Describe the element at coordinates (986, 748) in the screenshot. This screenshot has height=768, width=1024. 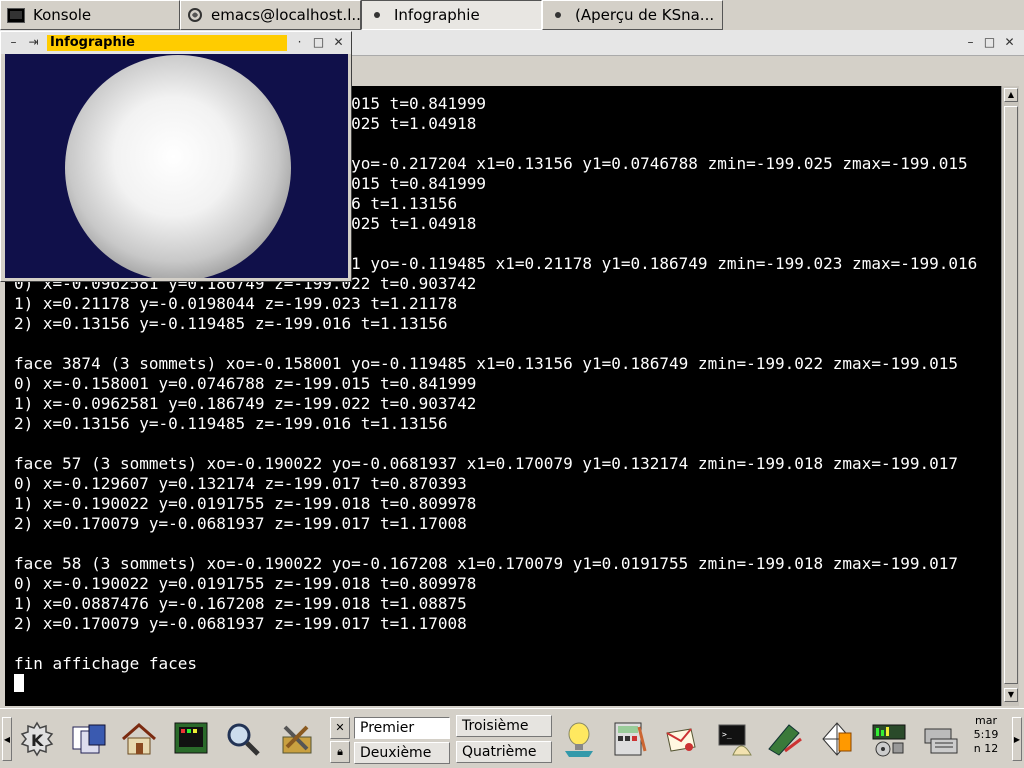
I see `clock-date: n 12` at that location.